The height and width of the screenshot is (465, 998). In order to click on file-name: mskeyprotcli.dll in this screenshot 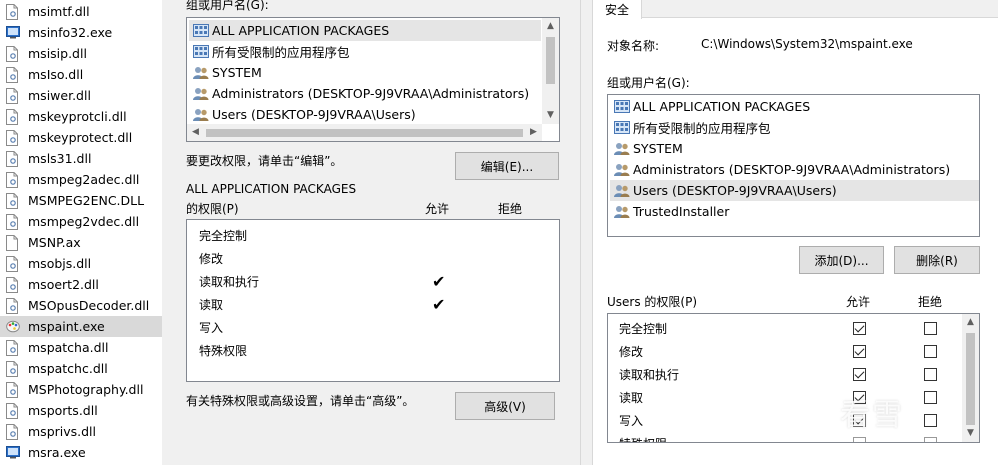, I will do `click(77, 116)`.